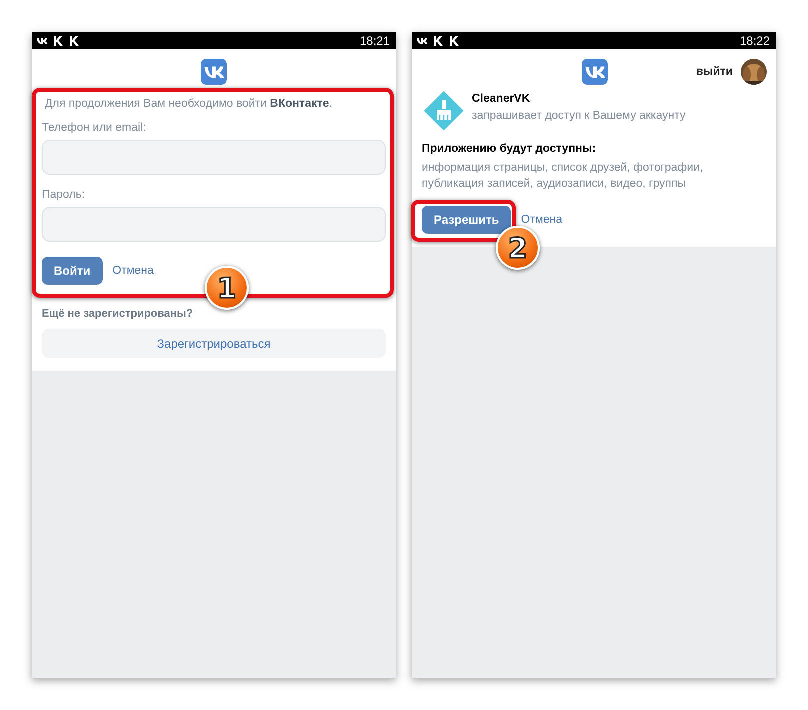  Describe the element at coordinates (467, 220) in the screenshot. I see `submit-button: Разрешить` at that location.